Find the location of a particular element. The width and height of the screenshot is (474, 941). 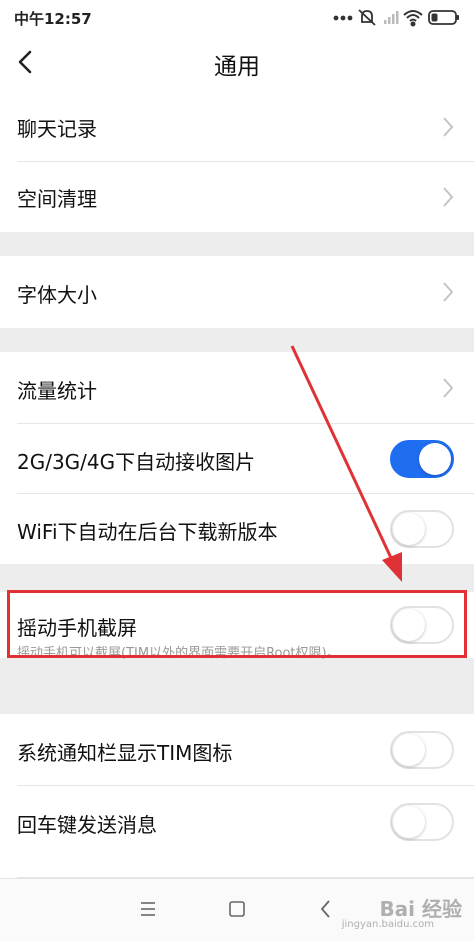

system-navigation-bar: Bai 经验 jingyan.baidu.com is located at coordinates (237, 909).